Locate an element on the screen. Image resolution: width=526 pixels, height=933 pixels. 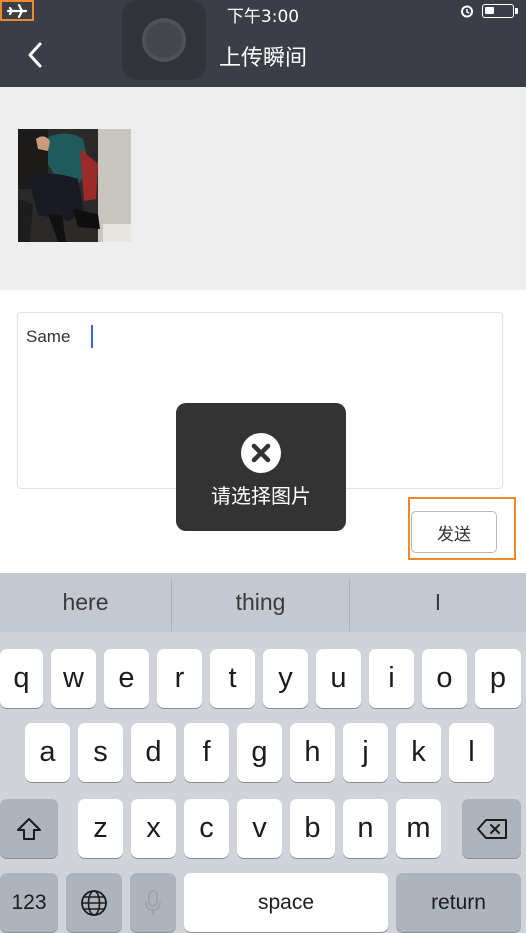
suggestion-item: I is located at coordinates (438, 602).